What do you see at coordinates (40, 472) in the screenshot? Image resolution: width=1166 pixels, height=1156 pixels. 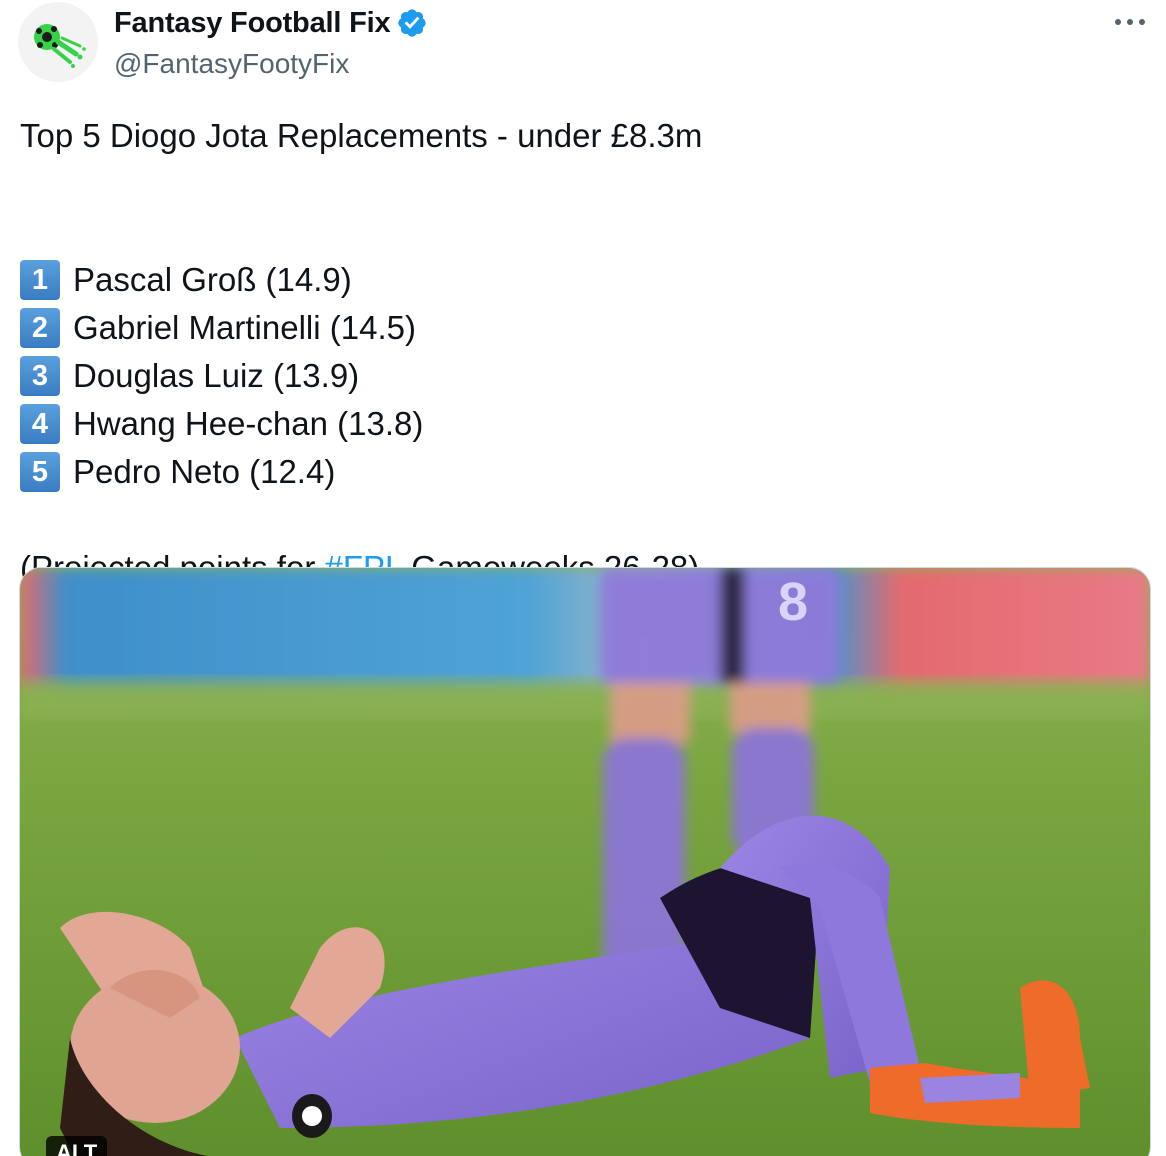 I see `keycap-five-icon: 5` at bounding box center [40, 472].